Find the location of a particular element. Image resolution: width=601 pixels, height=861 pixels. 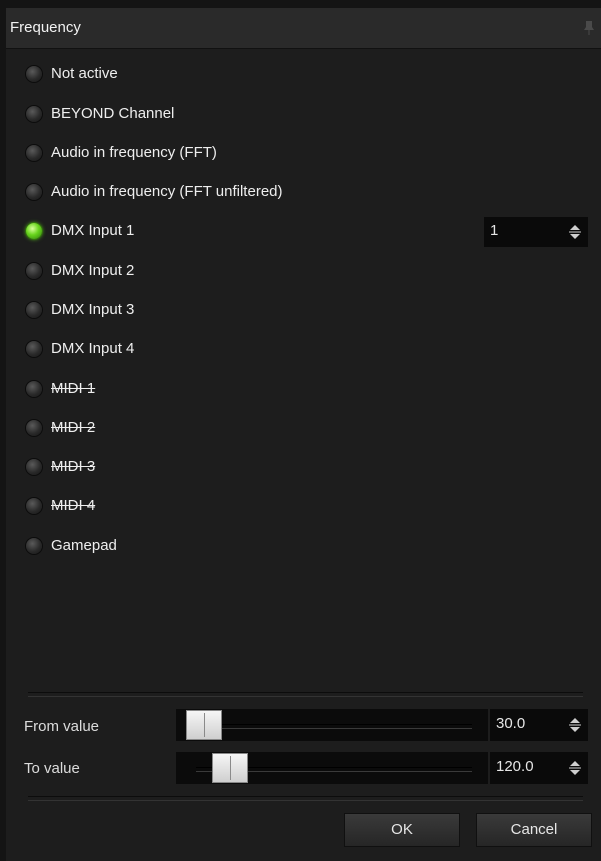

radio-label: Audio in frequency (FFT unfiltered) is located at coordinates (167, 191).